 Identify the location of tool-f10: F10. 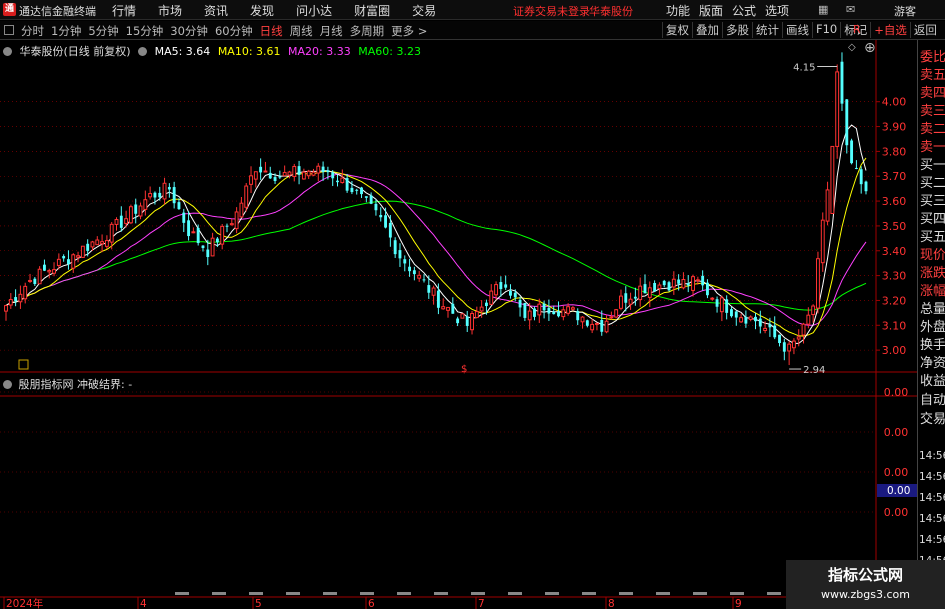
(826, 30).